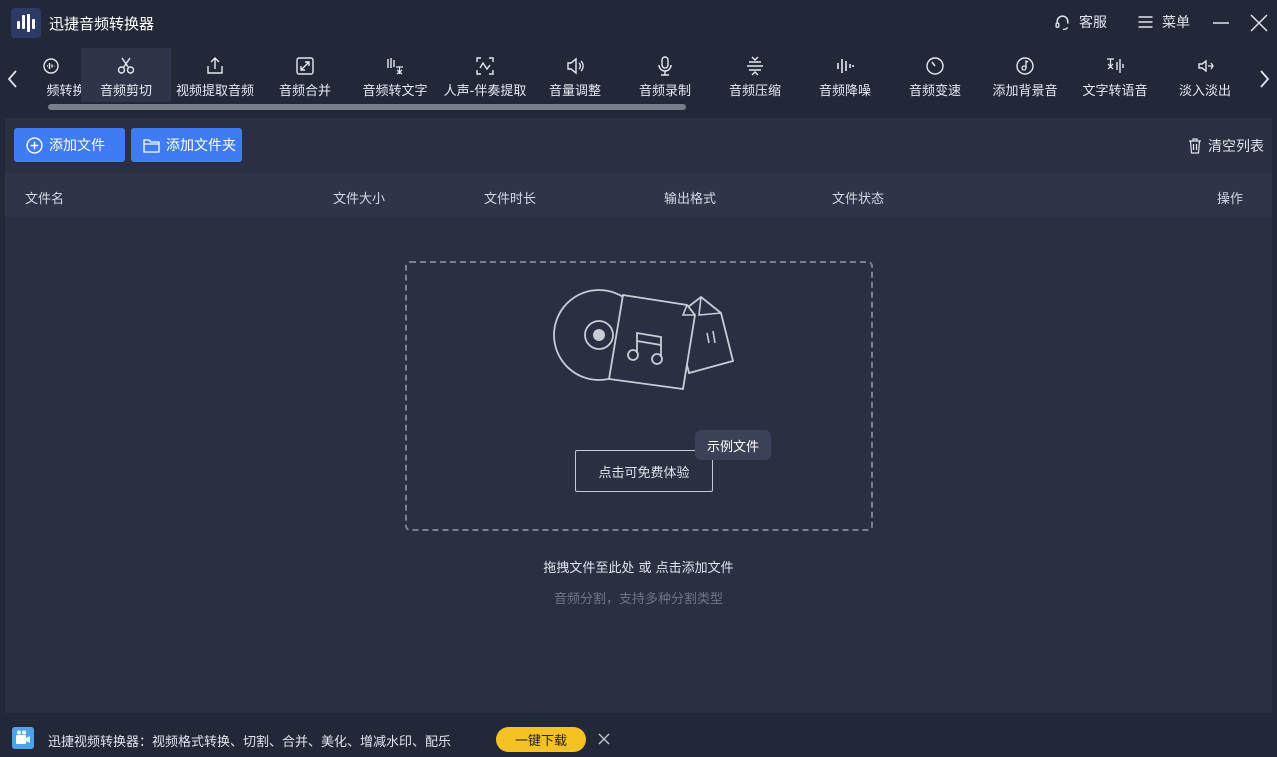  Describe the element at coordinates (45, 199) in the screenshot. I see `column-filename: 文件名` at that location.